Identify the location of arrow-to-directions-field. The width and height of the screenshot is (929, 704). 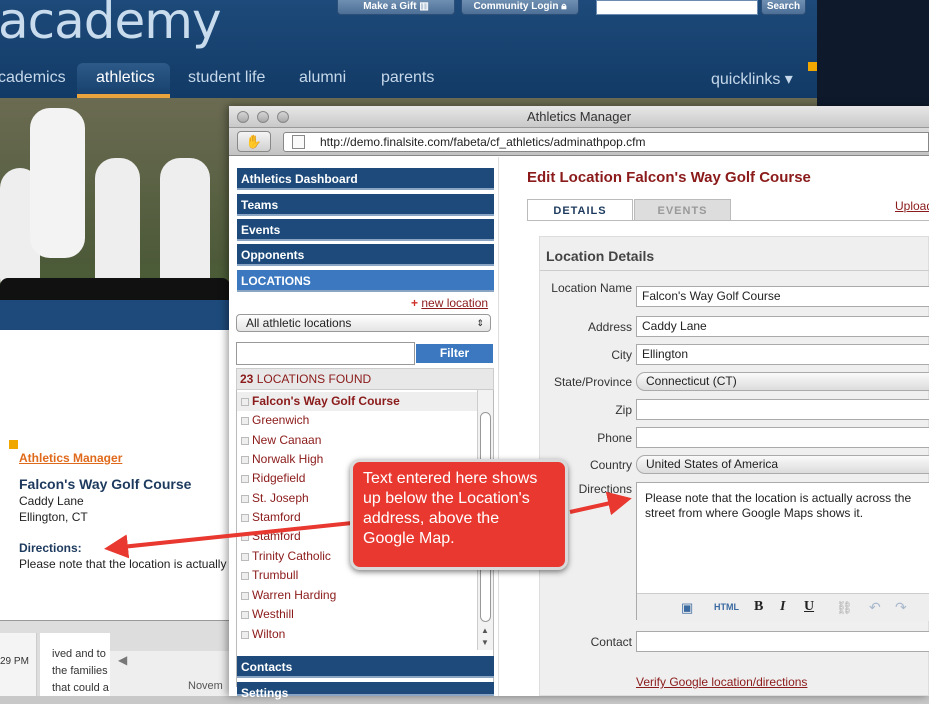
(600, 503).